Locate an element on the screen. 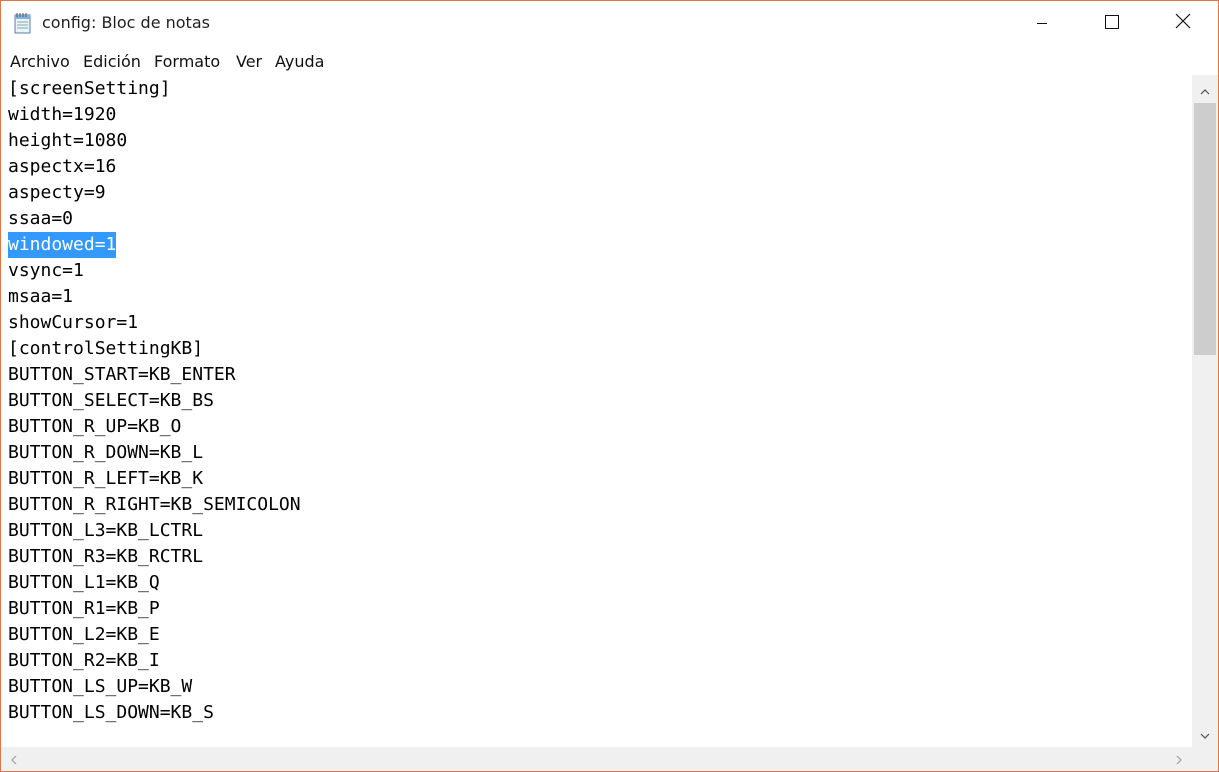 This screenshot has width=1219, height=772. scroll-down-button is located at coordinates (1205, 733).